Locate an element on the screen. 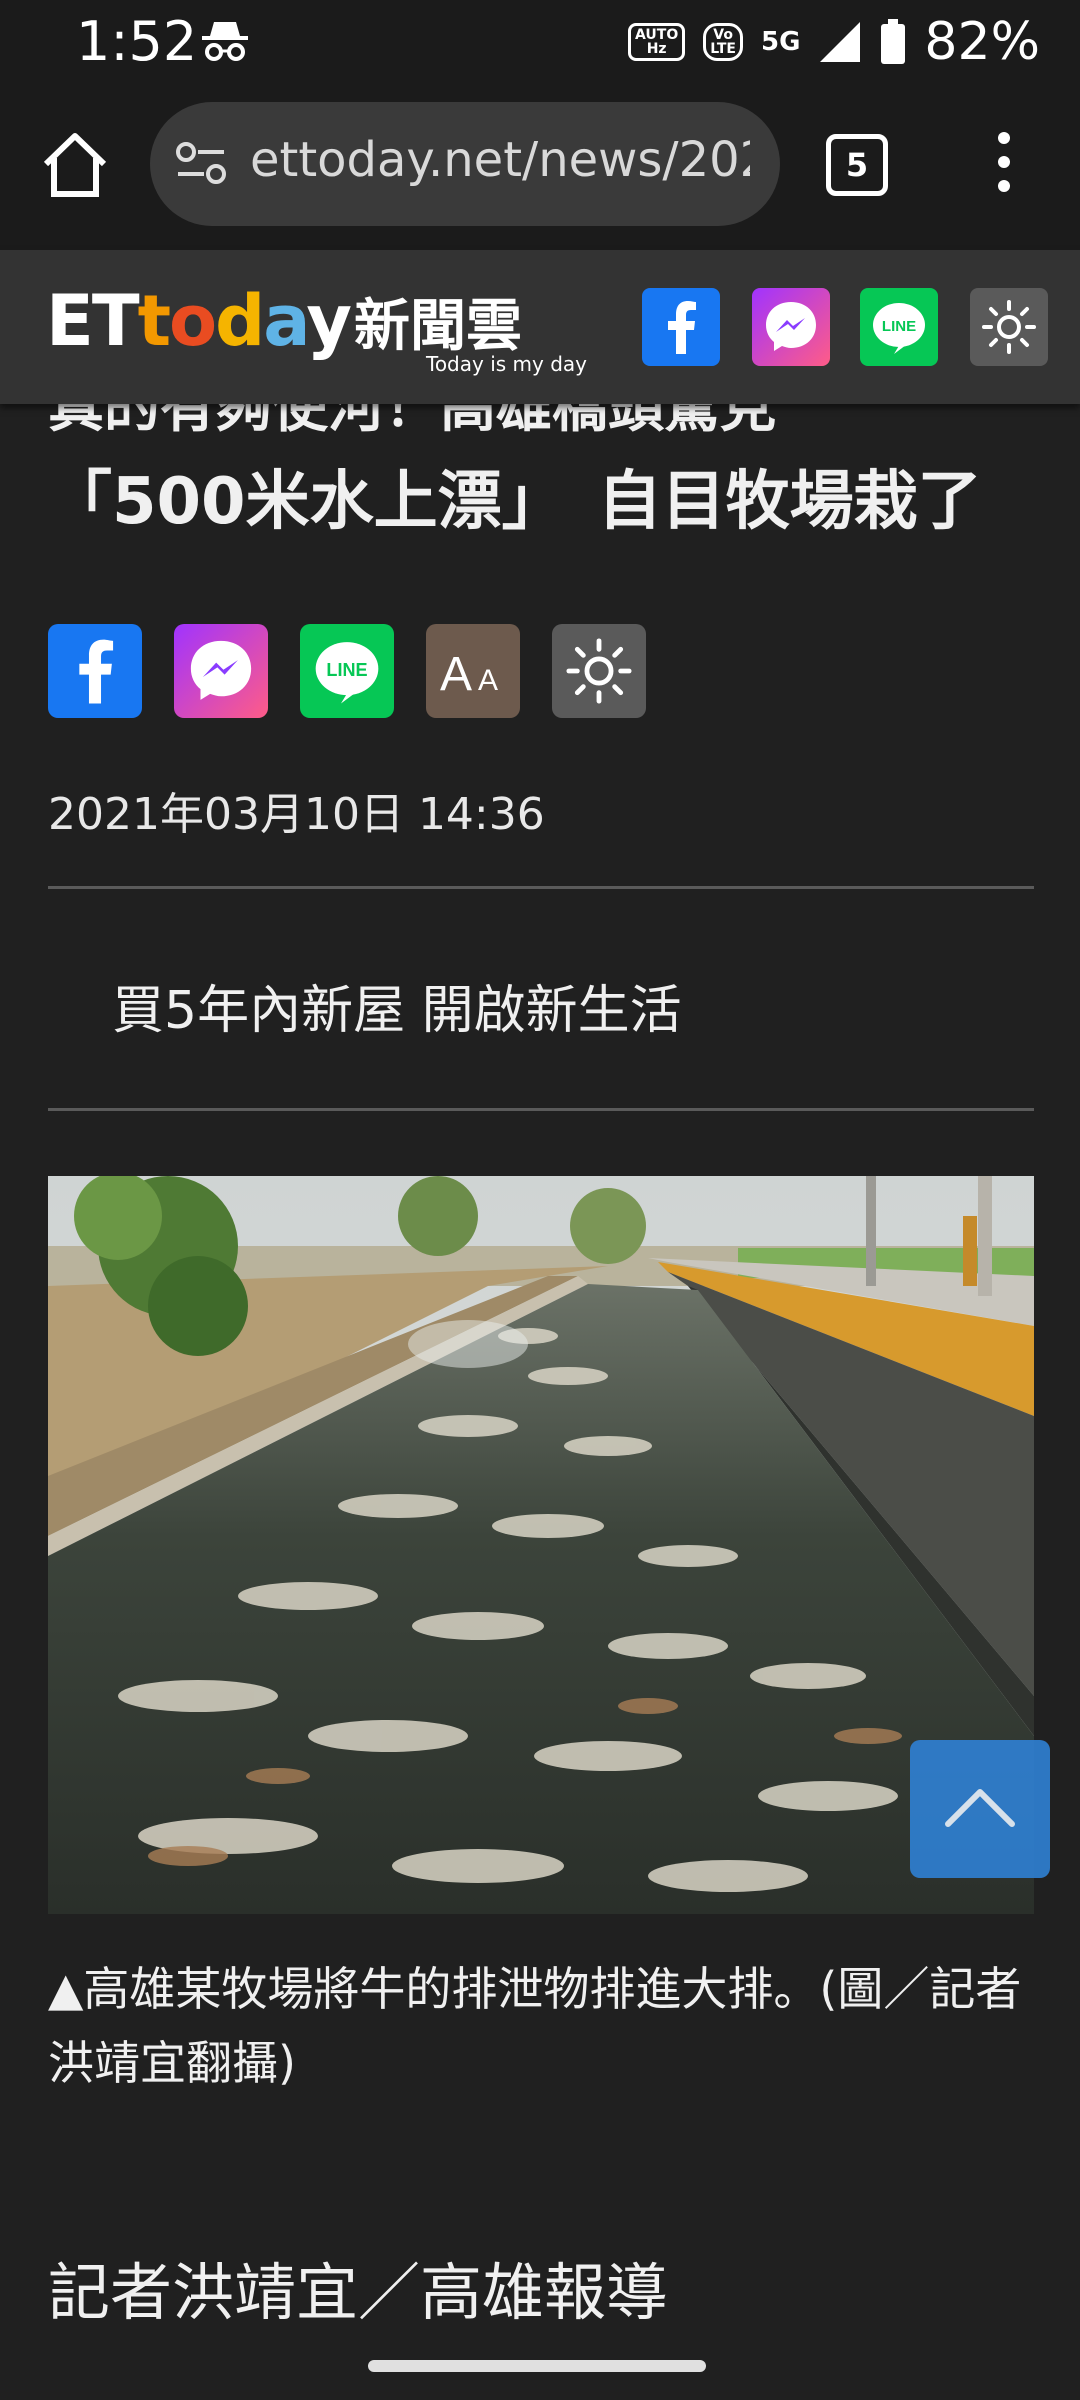 The width and height of the screenshot is (1080, 2400). ettoday-logo: ETtoday新聞雲 Today is my day is located at coordinates (316, 331).